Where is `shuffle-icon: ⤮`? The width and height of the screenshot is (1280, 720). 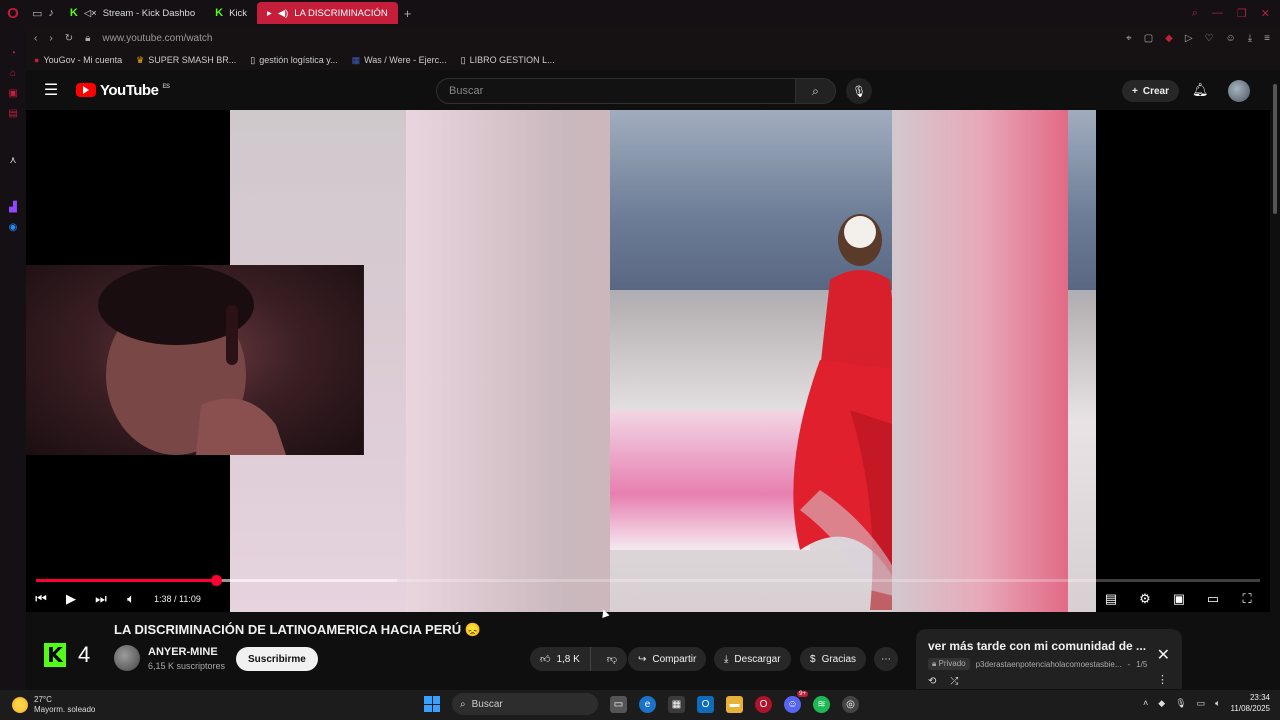 shuffle-icon: ⤮ is located at coordinates (954, 681).